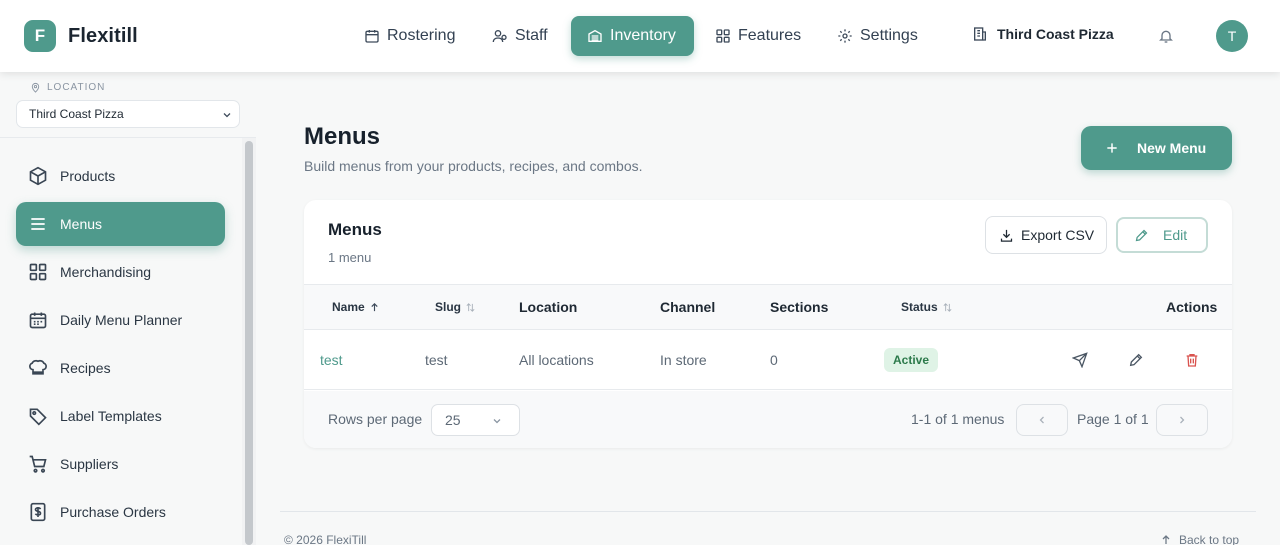  Describe the element at coordinates (1042, 420) in the screenshot. I see `prev-page-button` at that location.